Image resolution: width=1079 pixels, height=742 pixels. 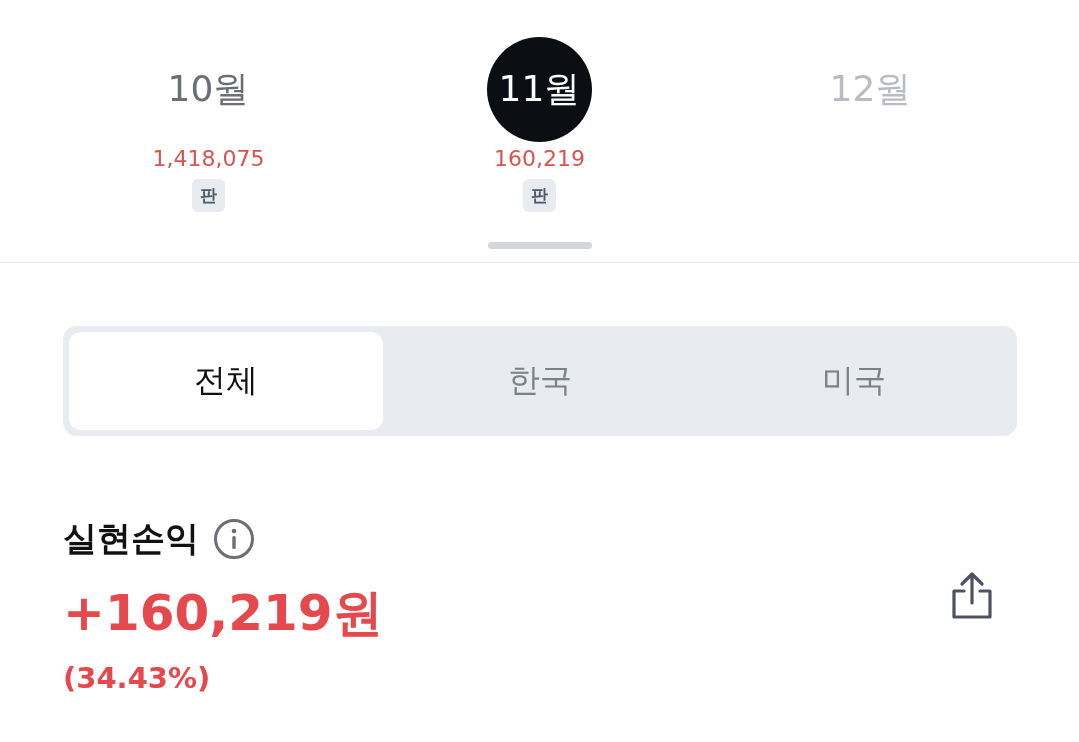 I want to click on month-profit: 160,219, so click(x=539, y=158).